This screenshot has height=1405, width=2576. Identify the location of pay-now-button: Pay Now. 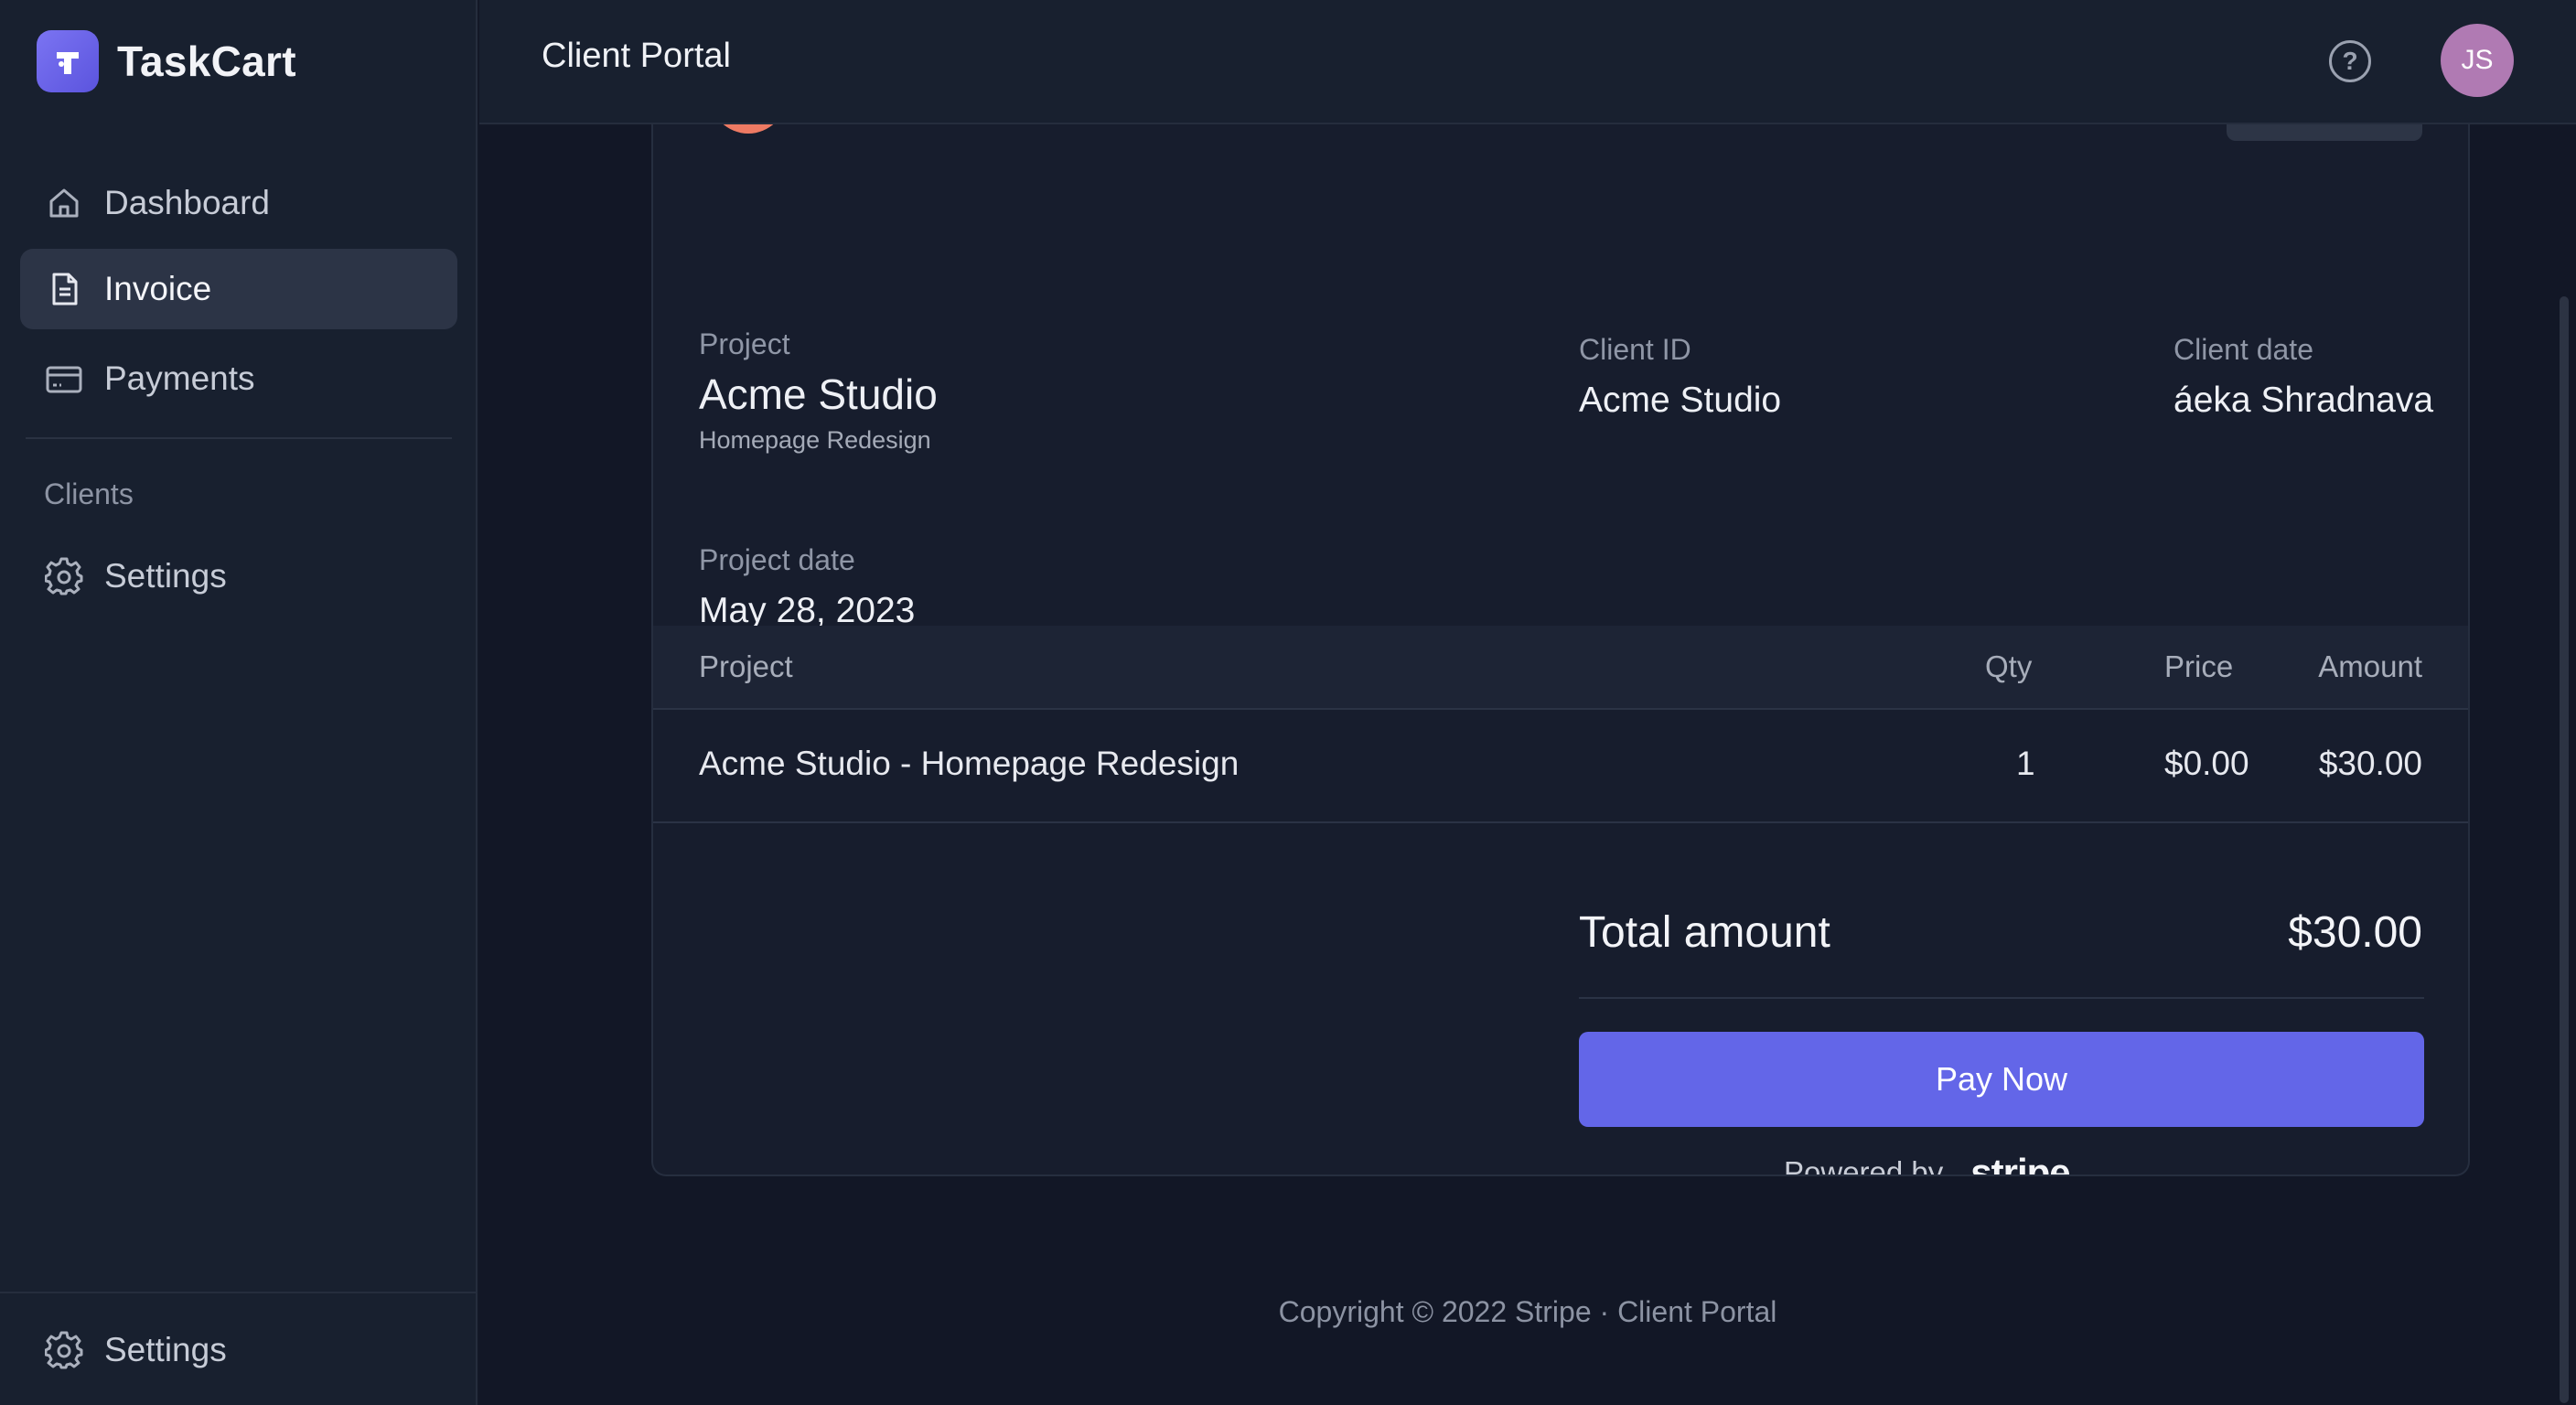
(2002, 1079).